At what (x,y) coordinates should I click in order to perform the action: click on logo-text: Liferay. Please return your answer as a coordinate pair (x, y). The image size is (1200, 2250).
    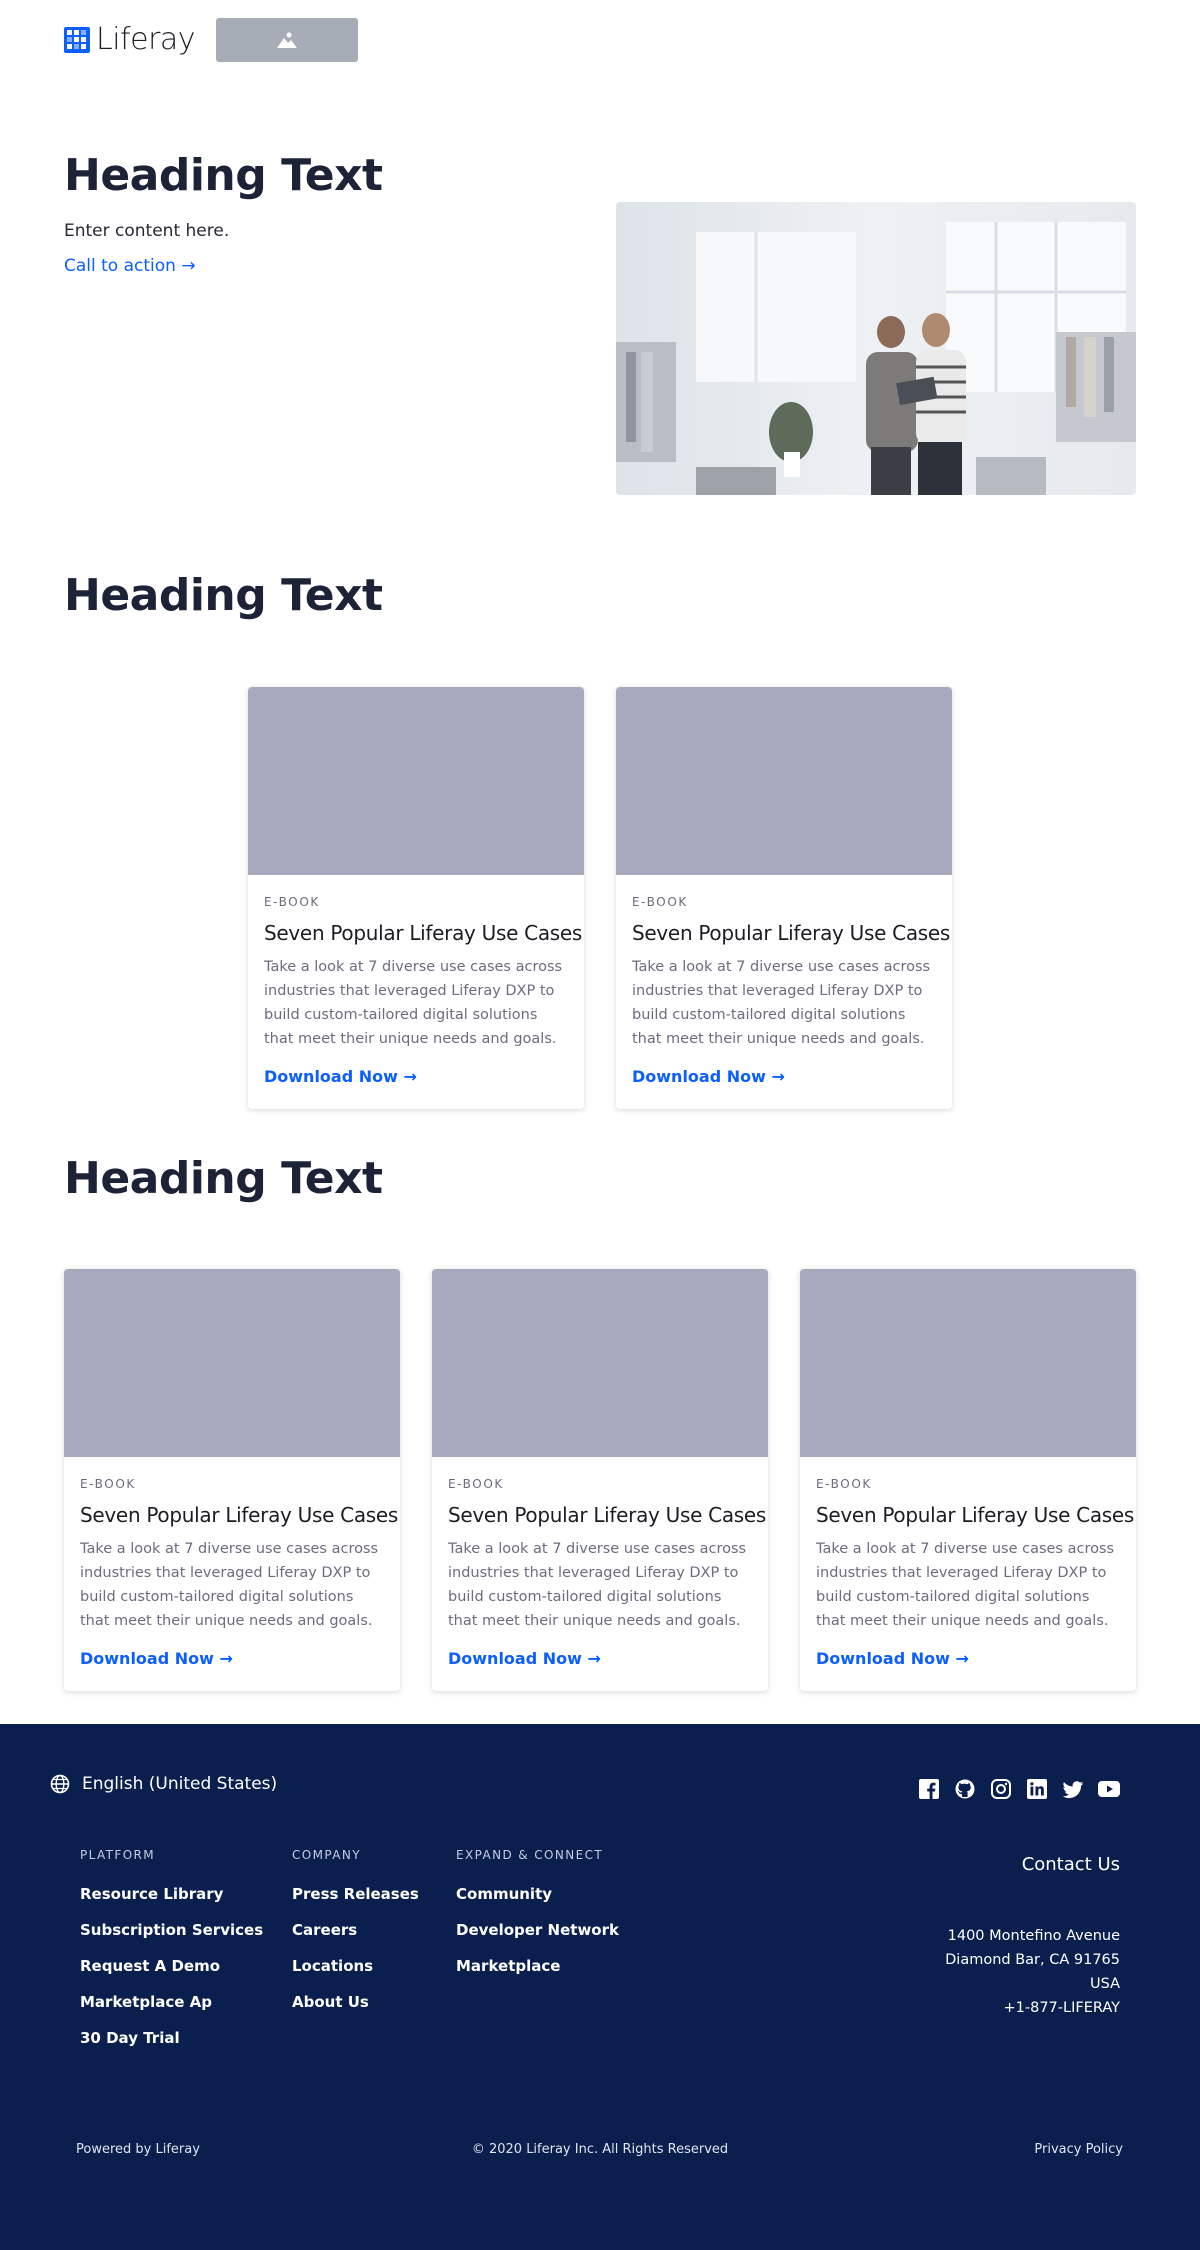
    Looking at the image, I should click on (146, 39).